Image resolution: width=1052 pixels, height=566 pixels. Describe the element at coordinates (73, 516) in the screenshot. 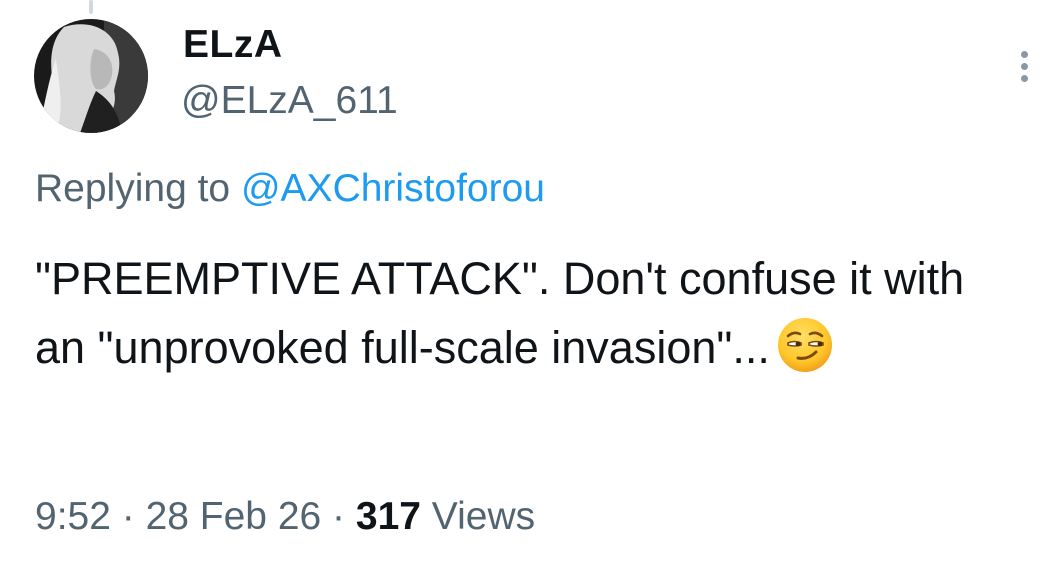

I see `tweet-time: 9:52` at that location.